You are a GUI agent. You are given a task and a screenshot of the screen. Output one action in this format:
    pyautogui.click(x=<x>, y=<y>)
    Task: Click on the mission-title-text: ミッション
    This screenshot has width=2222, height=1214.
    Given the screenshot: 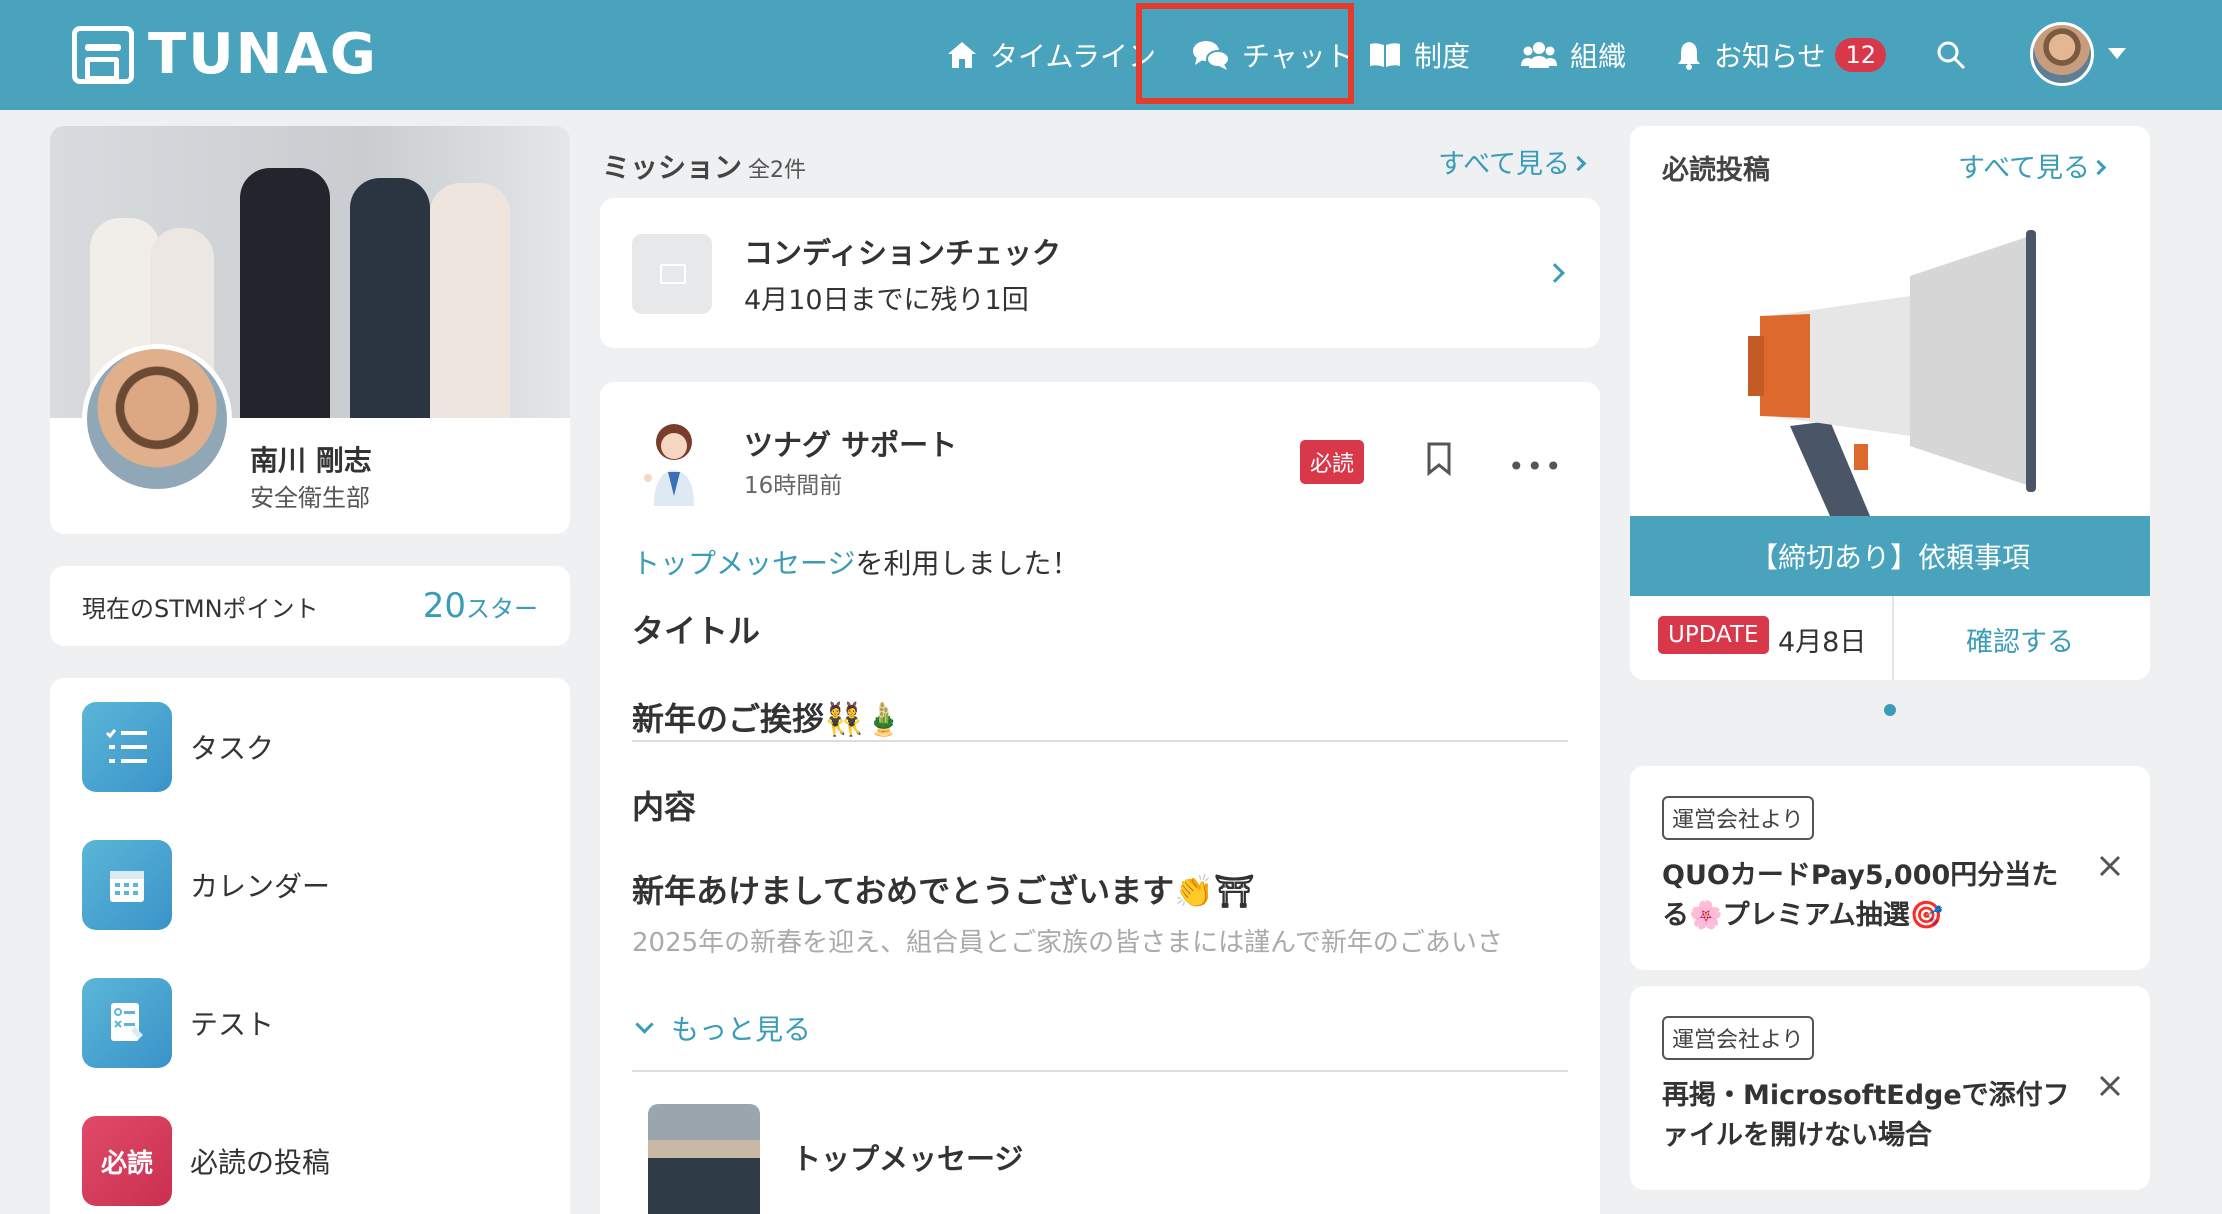 What is the action you would take?
    pyautogui.click(x=672, y=167)
    